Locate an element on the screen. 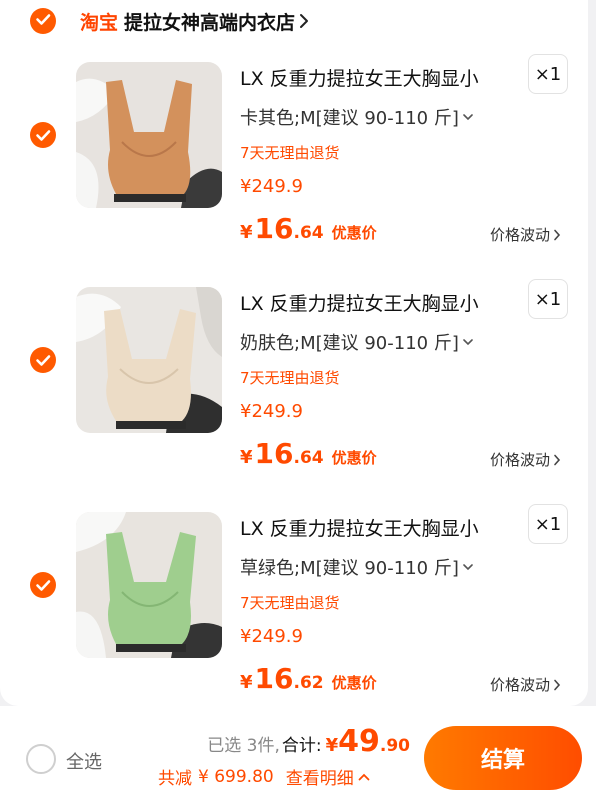  sku-selector: 奶肤色;M[建议 90-110 斤] is located at coordinates (356, 342).